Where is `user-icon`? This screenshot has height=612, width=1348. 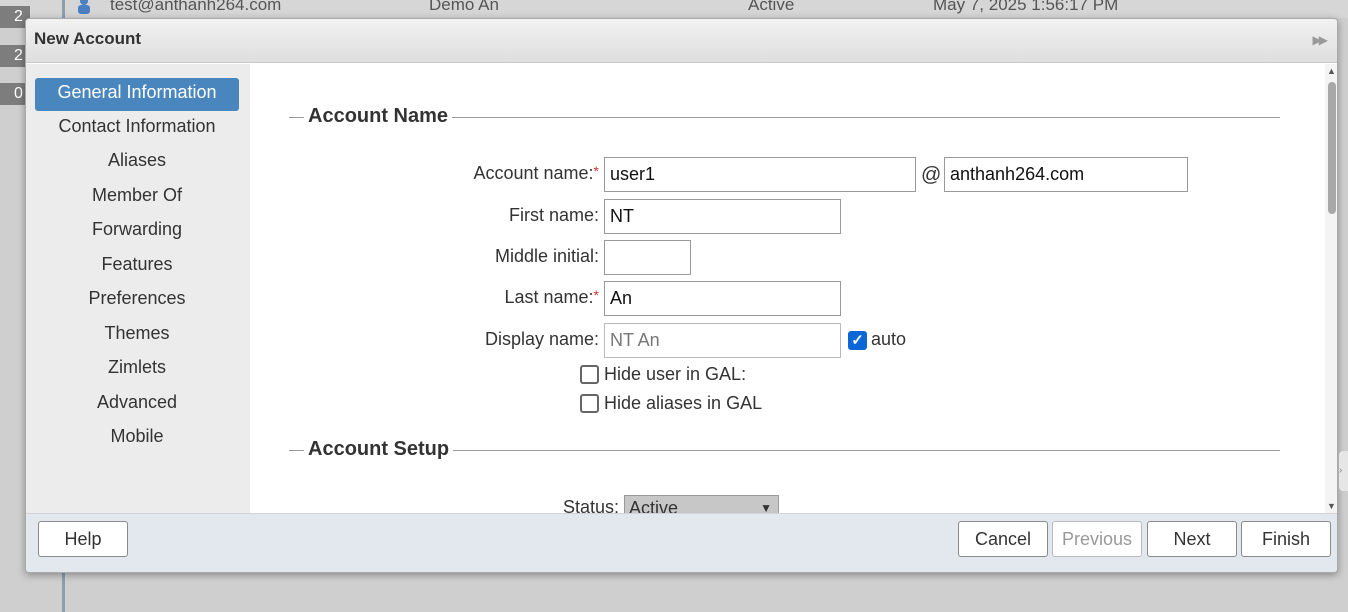 user-icon is located at coordinates (84, 7).